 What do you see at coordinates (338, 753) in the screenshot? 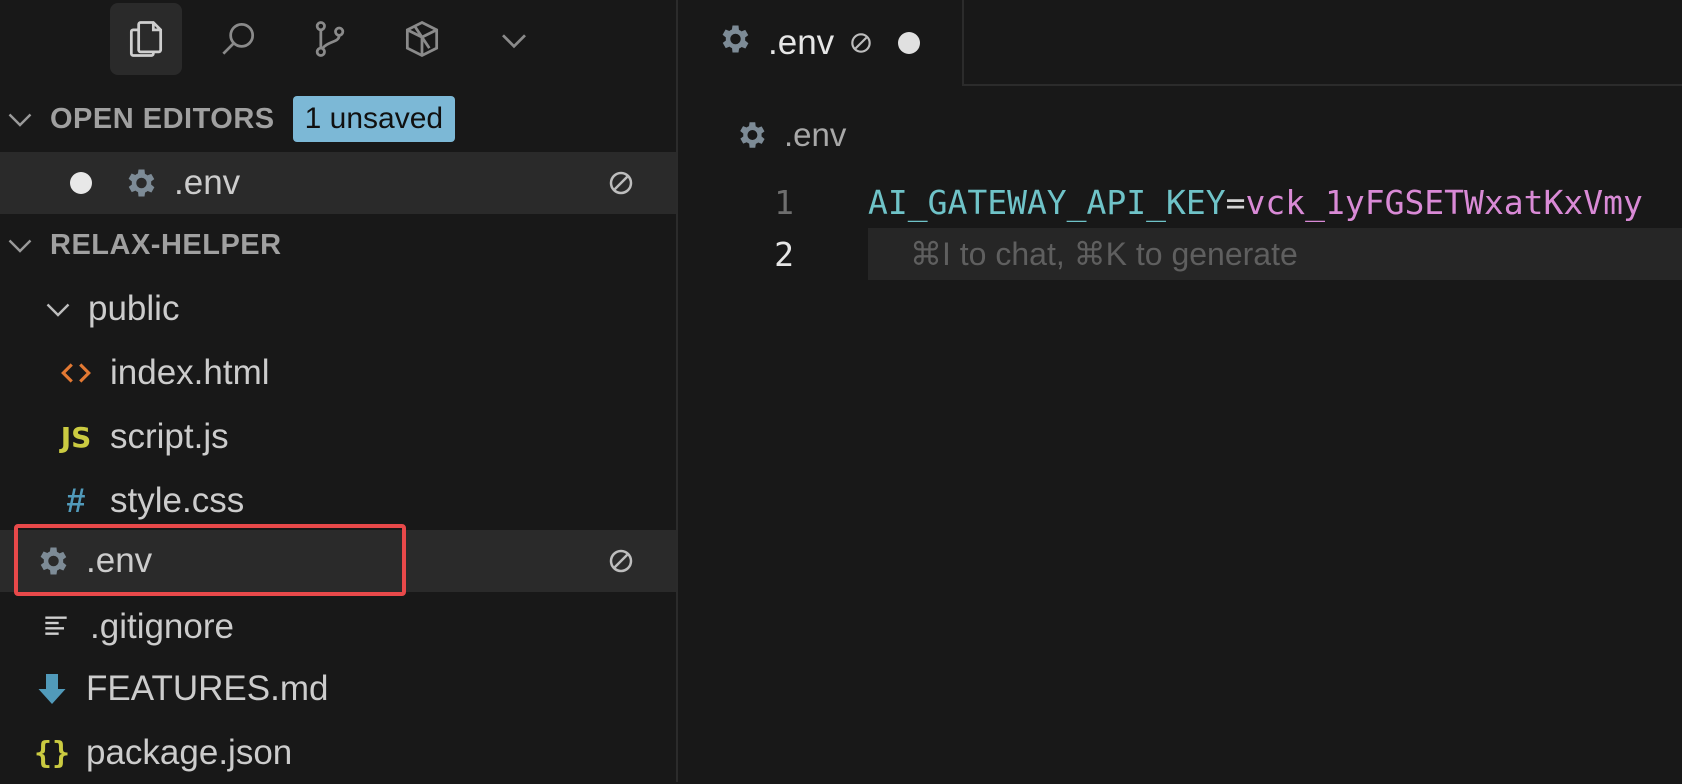
I see `tree-item-package-json: {} package.json` at bounding box center [338, 753].